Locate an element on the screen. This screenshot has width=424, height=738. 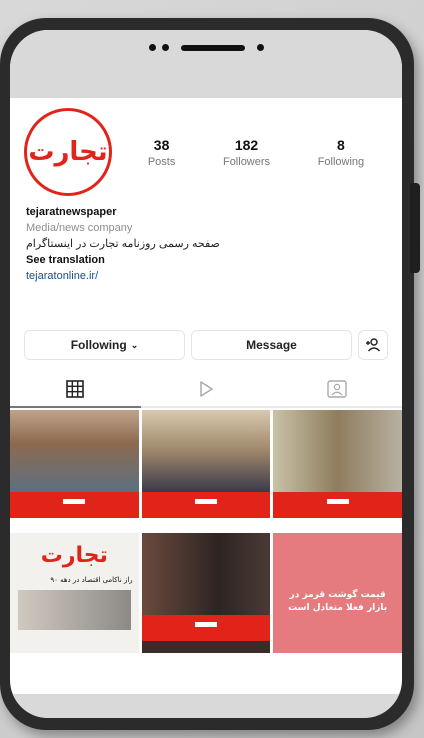
profile-avatar: تجارت is located at coordinates (68, 152).